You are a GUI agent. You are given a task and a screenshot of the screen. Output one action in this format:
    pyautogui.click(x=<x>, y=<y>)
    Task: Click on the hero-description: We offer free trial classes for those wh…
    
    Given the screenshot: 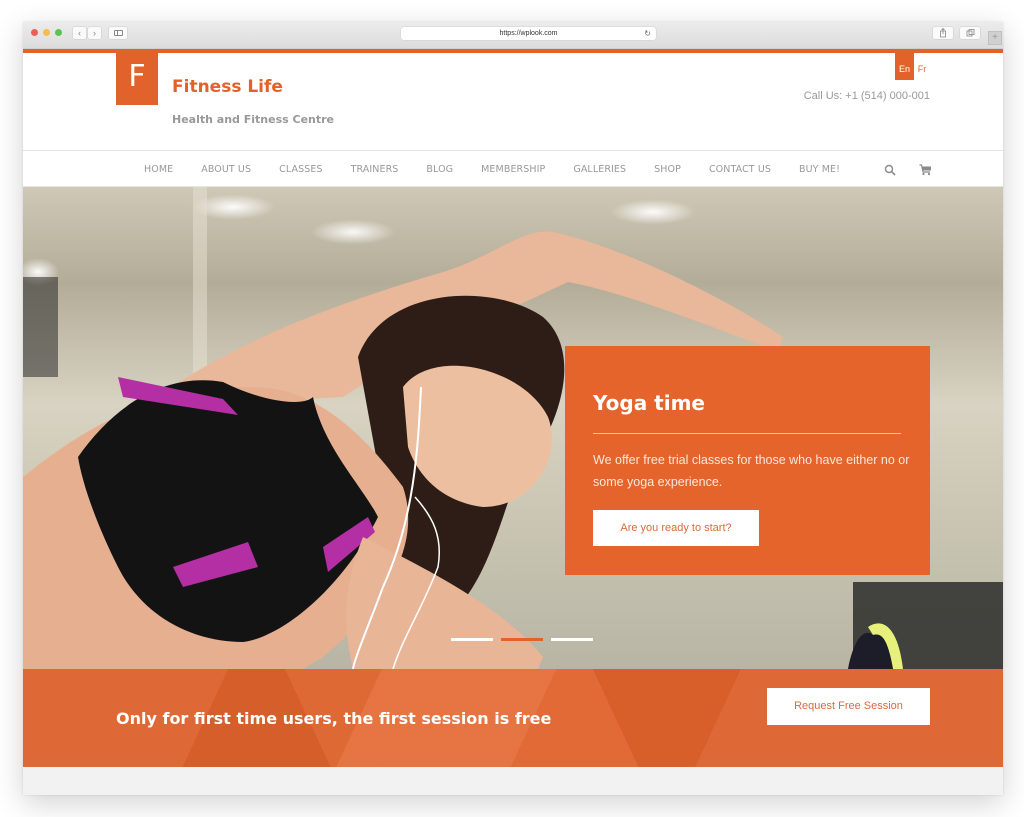 What is the action you would take?
    pyautogui.click(x=751, y=471)
    